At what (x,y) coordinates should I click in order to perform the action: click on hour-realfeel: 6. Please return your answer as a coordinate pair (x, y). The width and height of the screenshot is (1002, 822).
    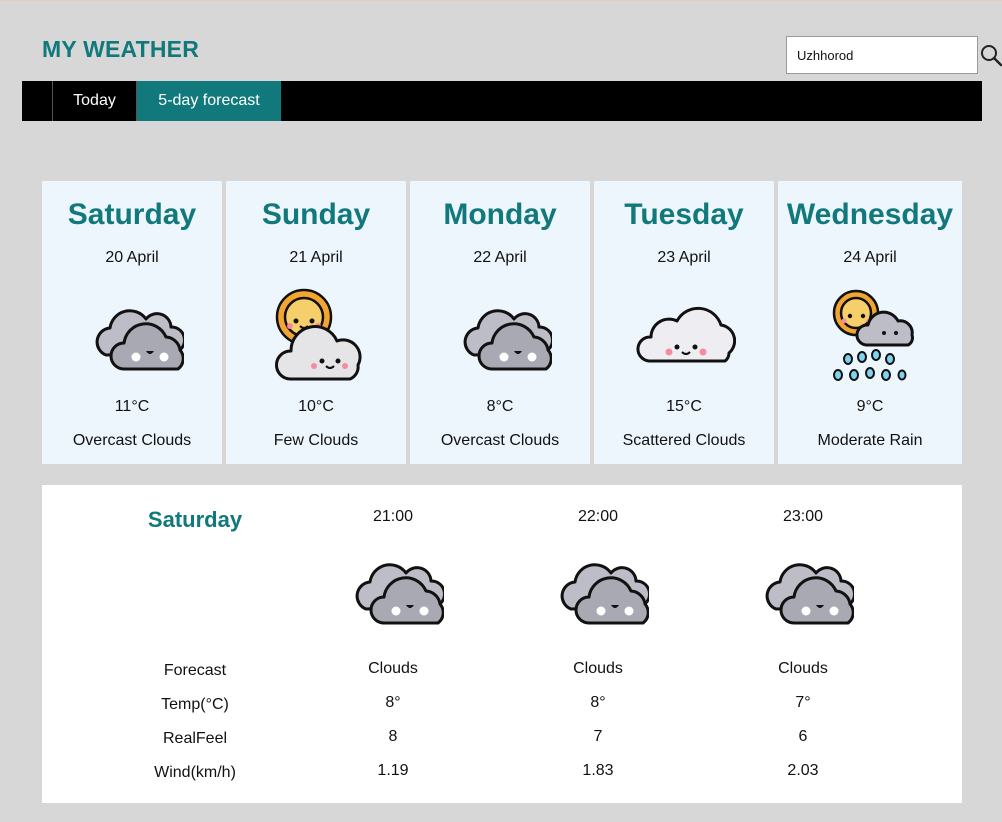
    Looking at the image, I should click on (803, 736).